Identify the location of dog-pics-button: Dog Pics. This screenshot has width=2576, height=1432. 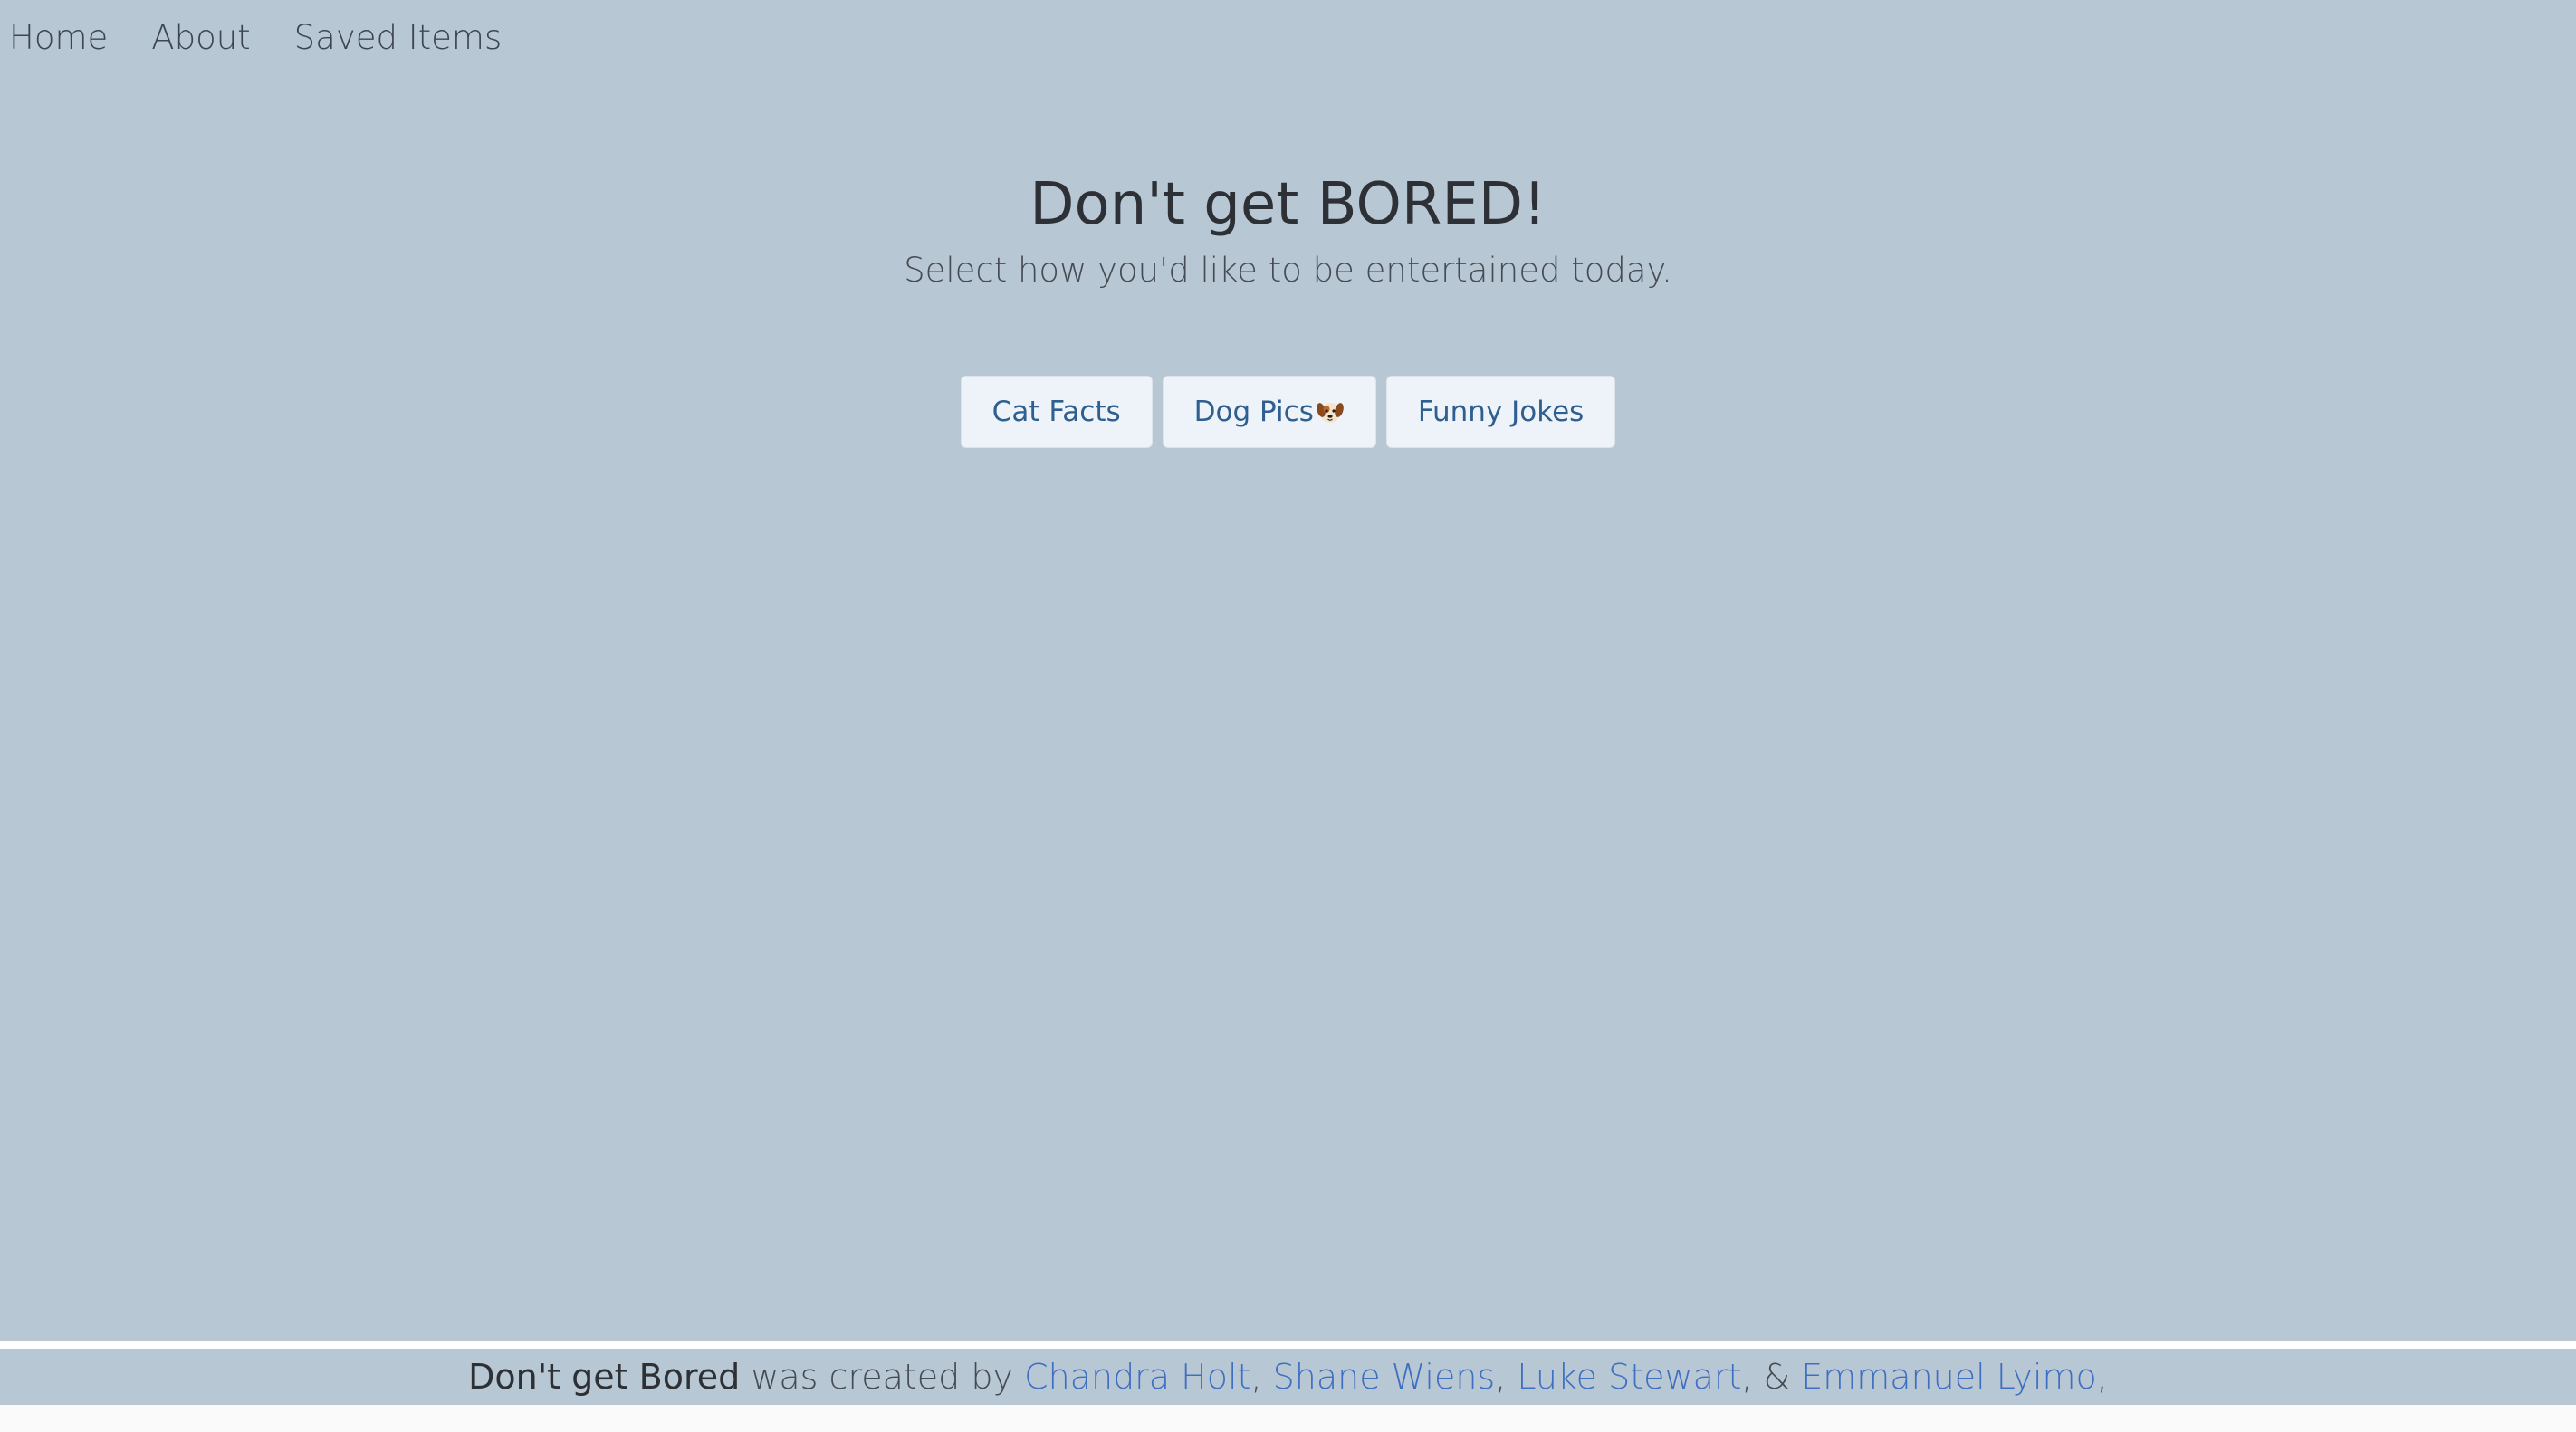
(1269, 412).